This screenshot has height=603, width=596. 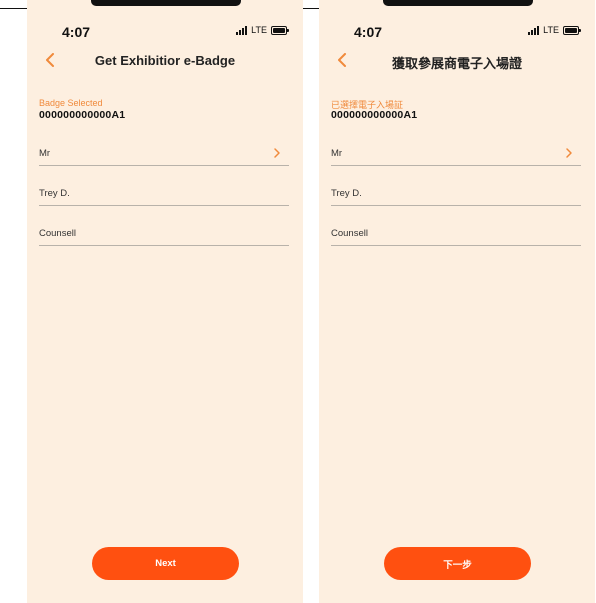 I want to click on page-title: 獲取參展商電子入場證, so click(x=456, y=63).